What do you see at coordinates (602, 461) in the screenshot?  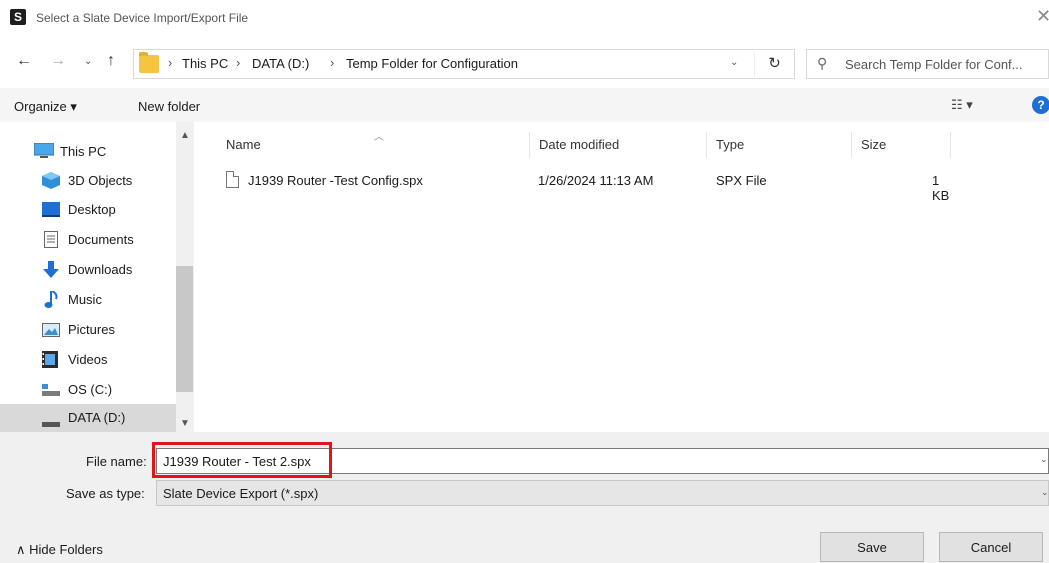 I see `file-name-input` at bounding box center [602, 461].